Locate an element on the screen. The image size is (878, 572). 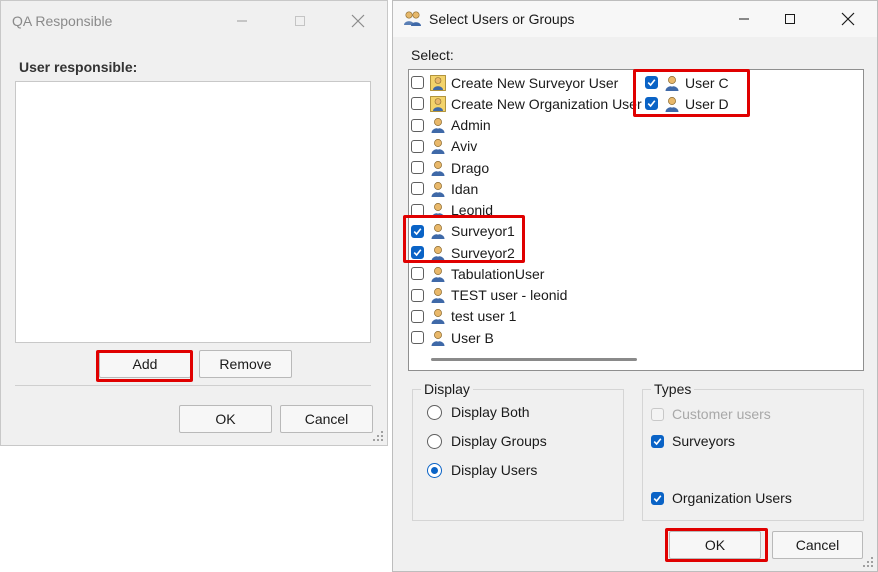
list-item: Create New Surveyor User is located at coordinates (514, 82).